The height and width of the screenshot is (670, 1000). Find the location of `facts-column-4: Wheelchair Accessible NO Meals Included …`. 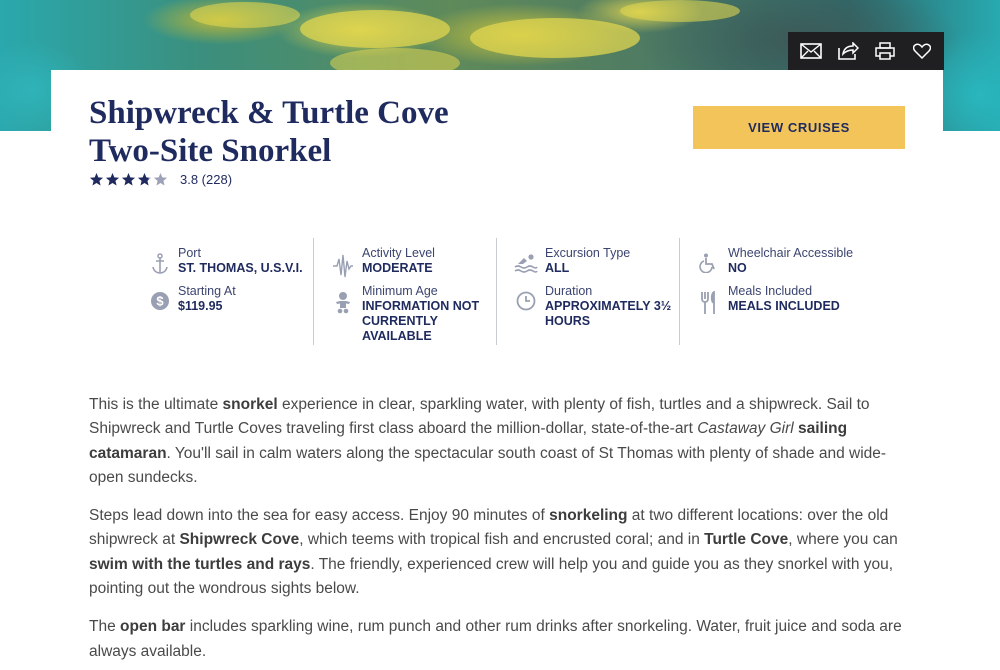

facts-column-4: Wheelchair Accessible NO Meals Included … is located at coordinates (779, 291).